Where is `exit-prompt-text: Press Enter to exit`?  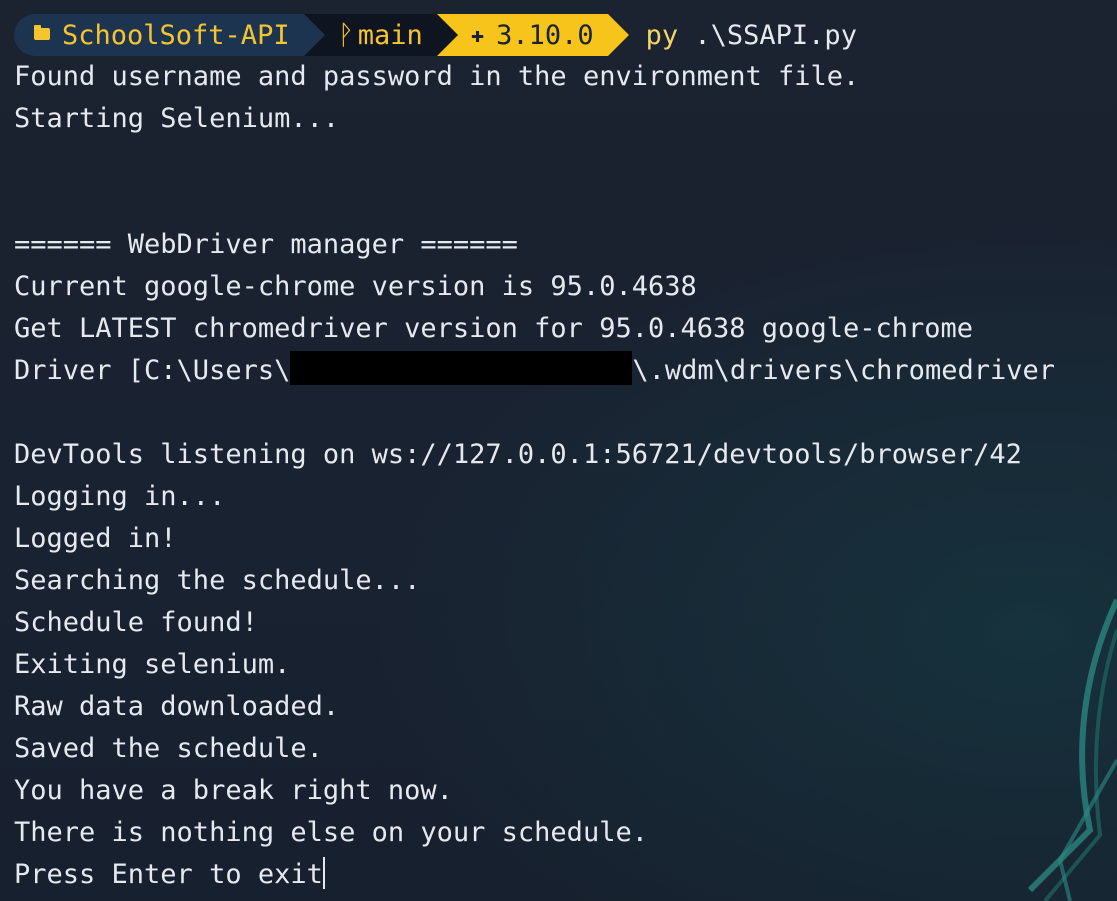 exit-prompt-text: Press Enter to exit is located at coordinates (168, 874).